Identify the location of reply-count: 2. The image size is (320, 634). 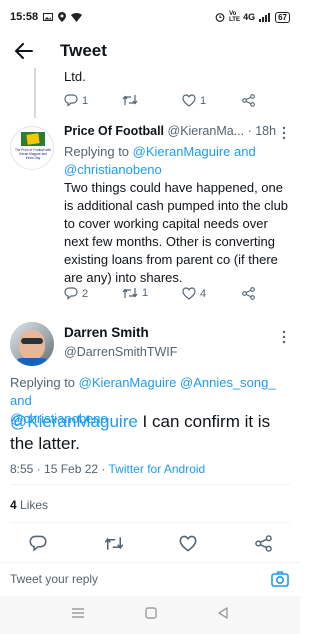
(85, 293).